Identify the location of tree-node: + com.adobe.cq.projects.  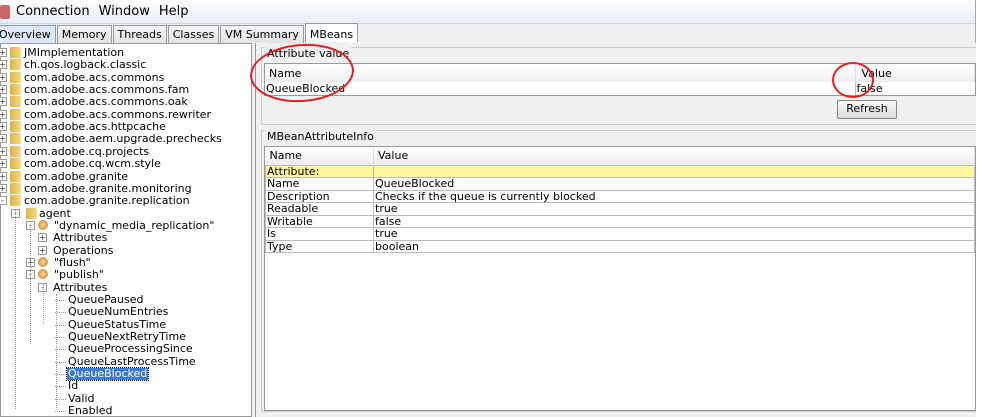
(125, 151).